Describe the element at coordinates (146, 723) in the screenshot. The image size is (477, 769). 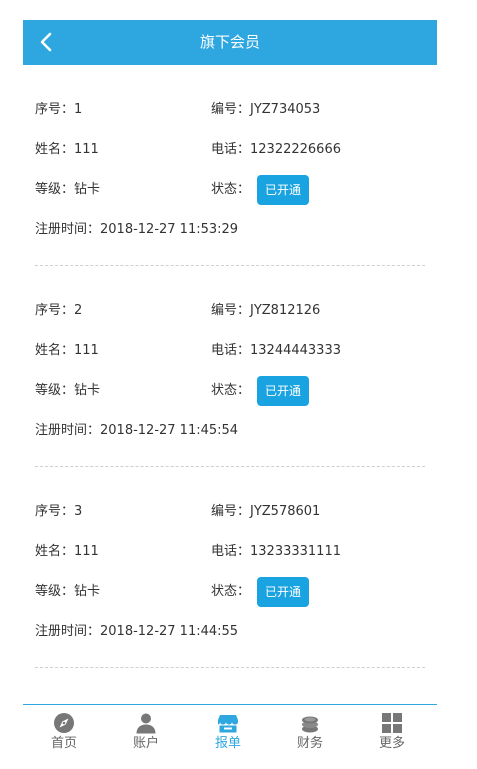
I see `user-icon` at that location.